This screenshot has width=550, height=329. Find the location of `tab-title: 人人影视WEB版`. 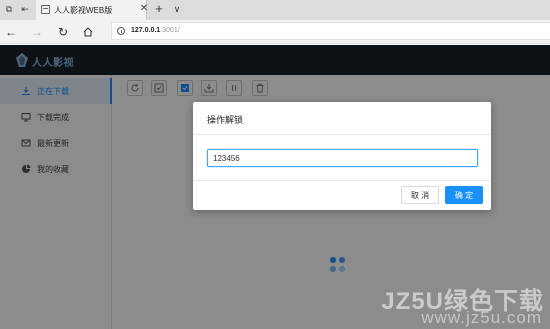

tab-title: 人人影视WEB版 is located at coordinates (83, 10).